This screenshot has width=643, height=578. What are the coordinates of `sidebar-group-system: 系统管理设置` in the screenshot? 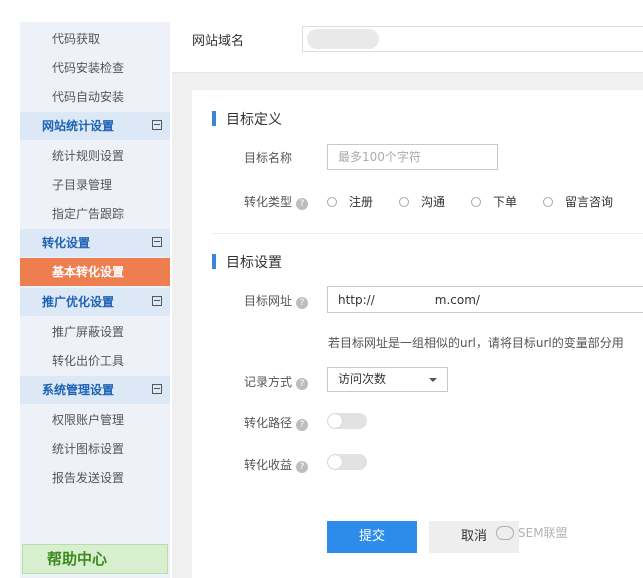 It's located at (95, 390).